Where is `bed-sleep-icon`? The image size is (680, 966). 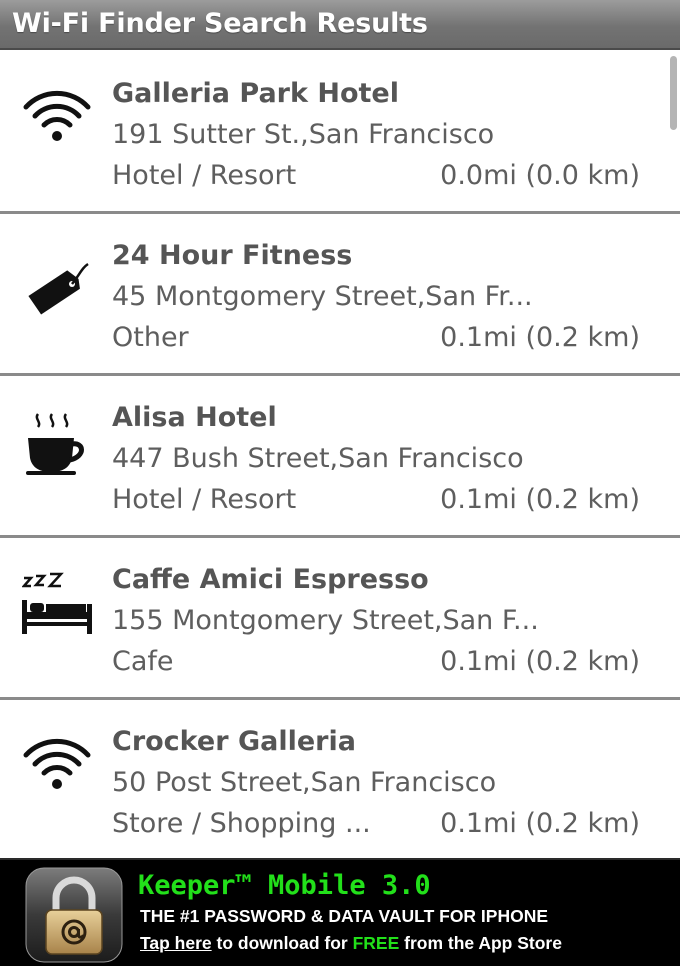
bed-sleep-icon is located at coordinates (57, 605).